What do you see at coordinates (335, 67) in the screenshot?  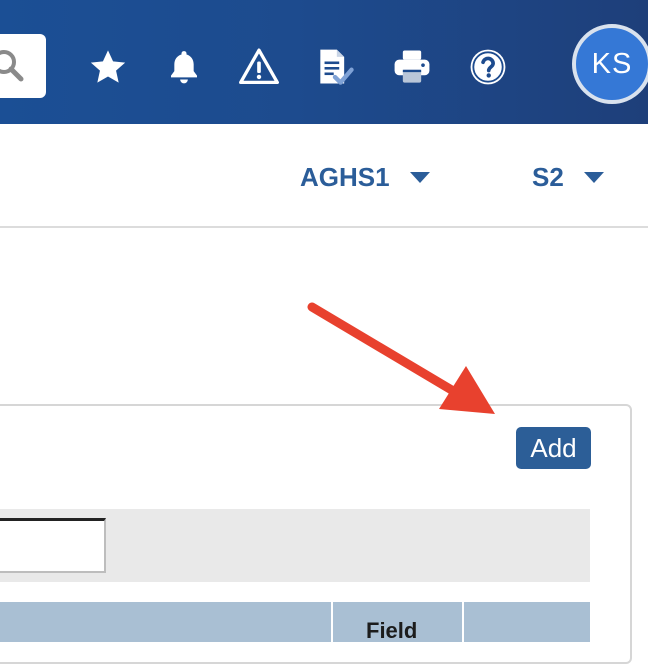 I see `document-check-icon` at bounding box center [335, 67].